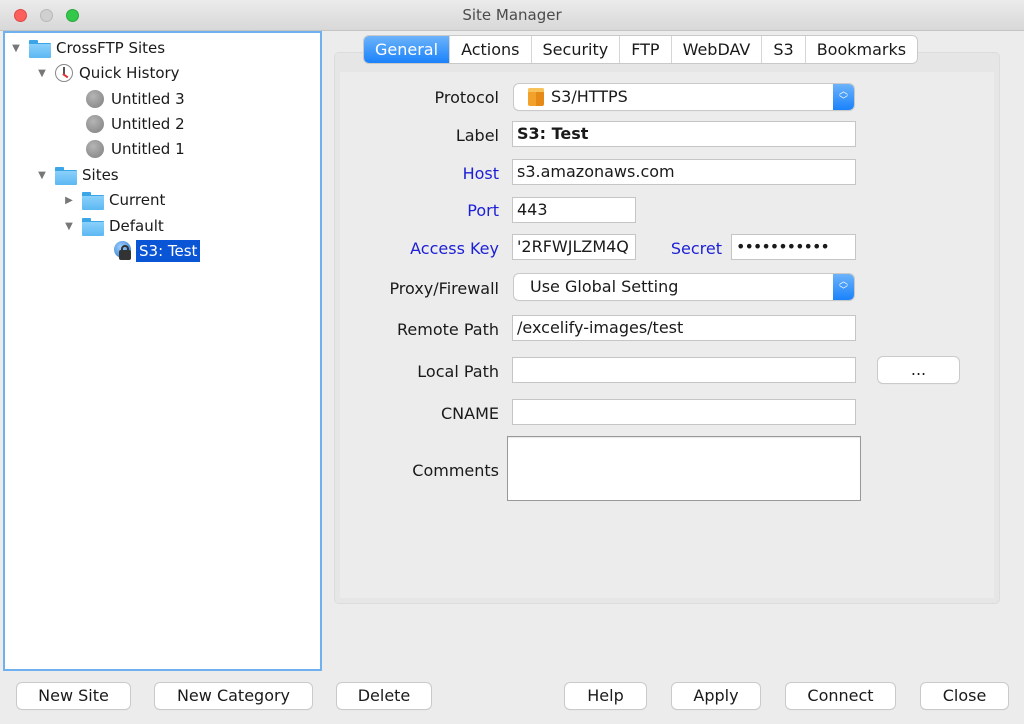 This screenshot has width=1024, height=724. What do you see at coordinates (605, 696) in the screenshot?
I see `help-button: Help` at bounding box center [605, 696].